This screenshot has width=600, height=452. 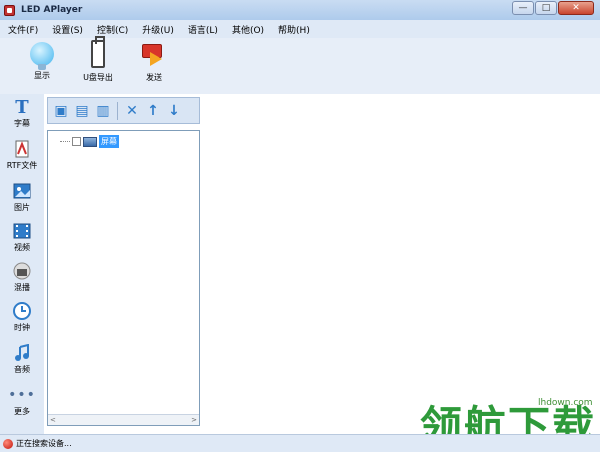 I want to click on program-toolbar: ▣ ▤ ▥ ✕ ↑ ↓, so click(x=123, y=110).